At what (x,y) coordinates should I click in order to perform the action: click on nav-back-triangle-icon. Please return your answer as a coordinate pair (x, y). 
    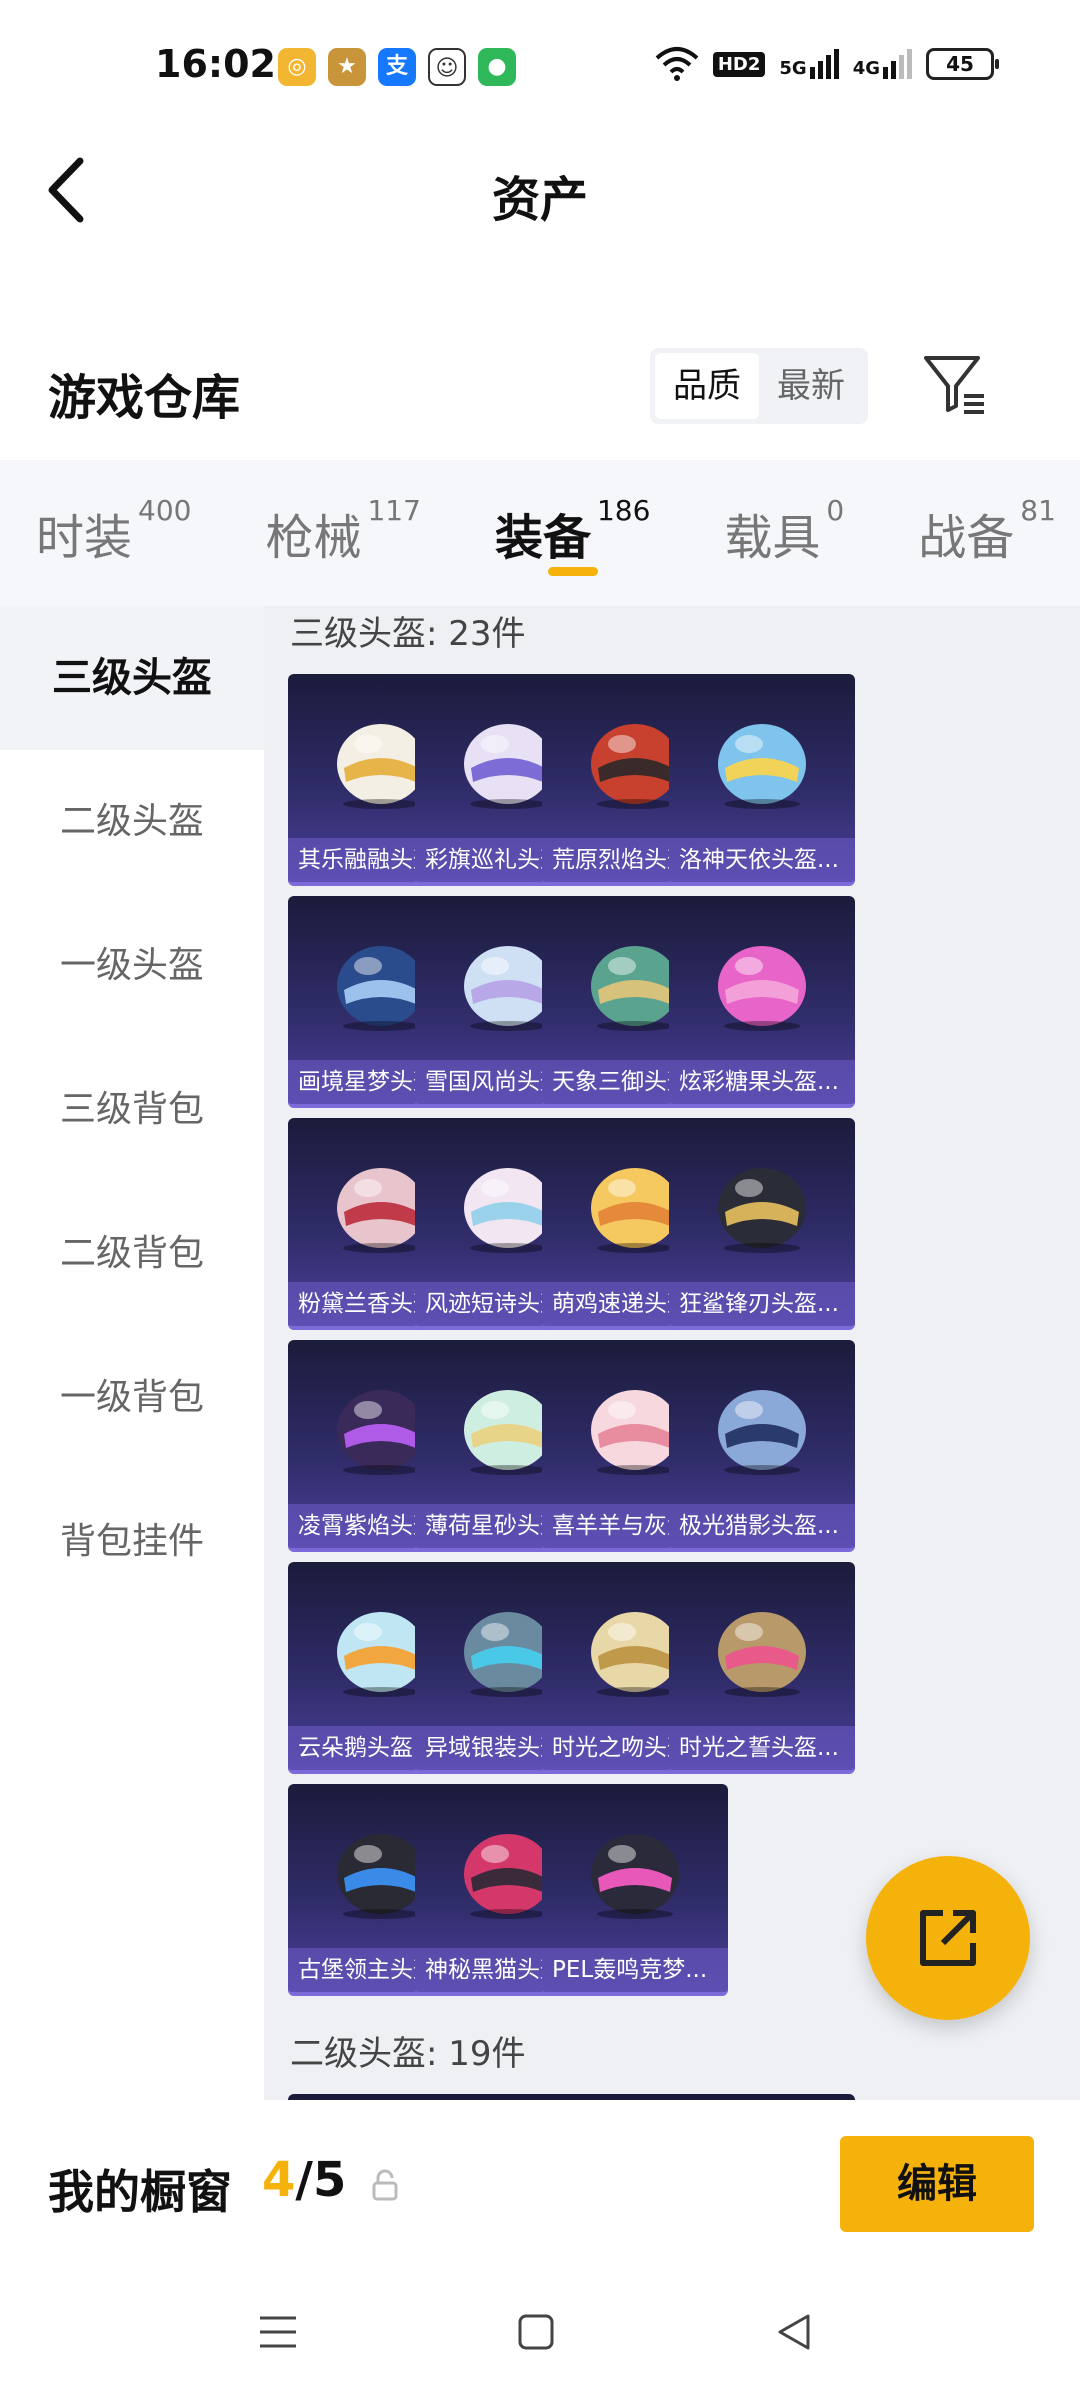
    Looking at the image, I should click on (794, 2332).